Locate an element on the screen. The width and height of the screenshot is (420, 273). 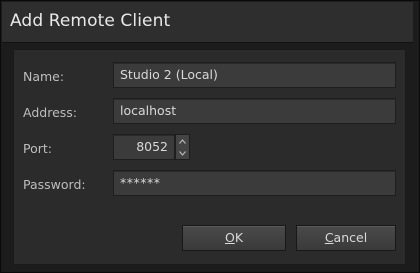
port-spinner is located at coordinates (182, 147).